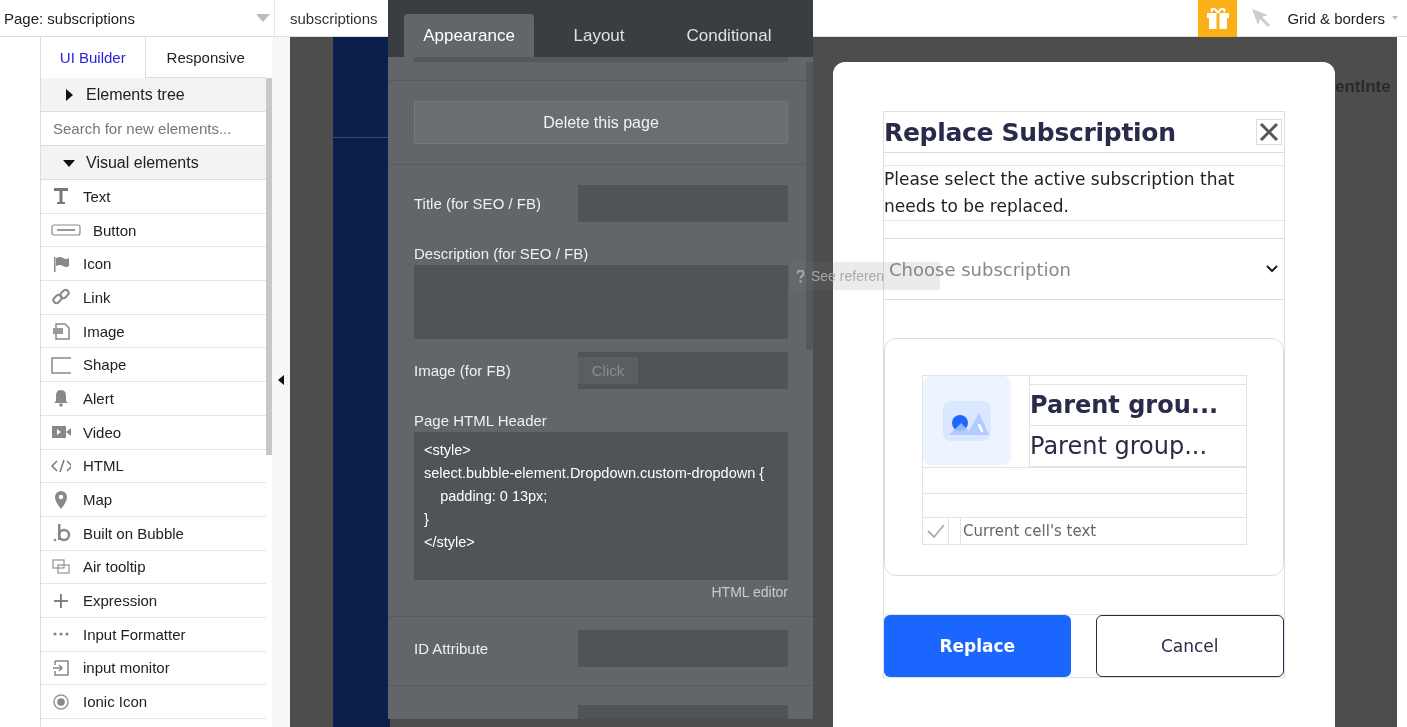  What do you see at coordinates (935, 531) in the screenshot?
I see `checkmark-icon` at bounding box center [935, 531].